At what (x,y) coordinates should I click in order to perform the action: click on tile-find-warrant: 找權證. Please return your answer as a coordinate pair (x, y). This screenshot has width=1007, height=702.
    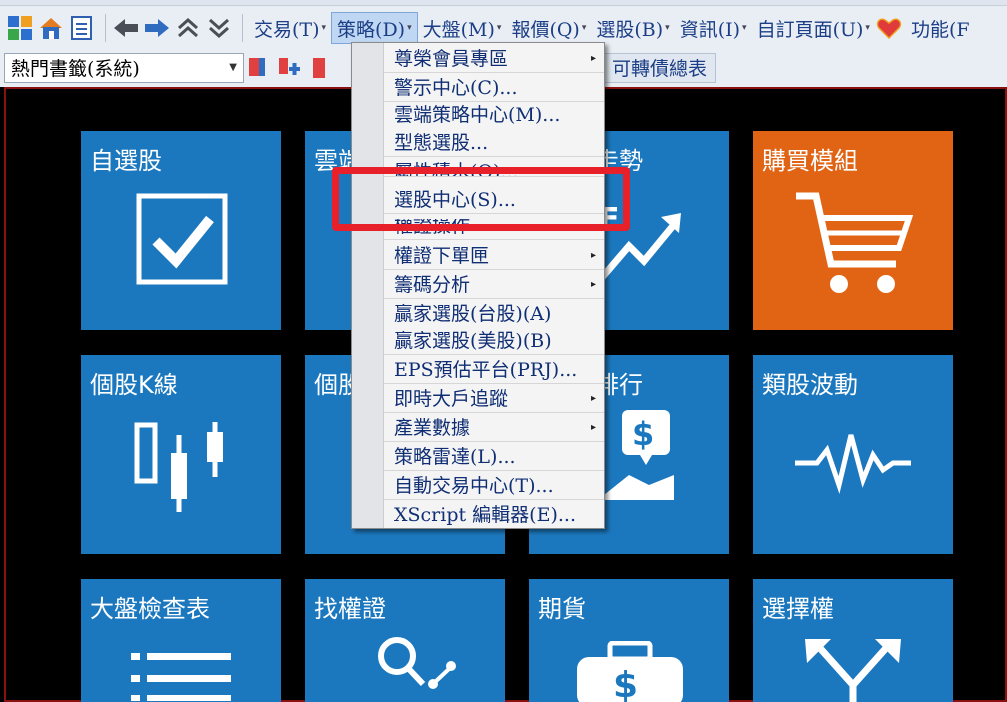
    Looking at the image, I should click on (405, 640).